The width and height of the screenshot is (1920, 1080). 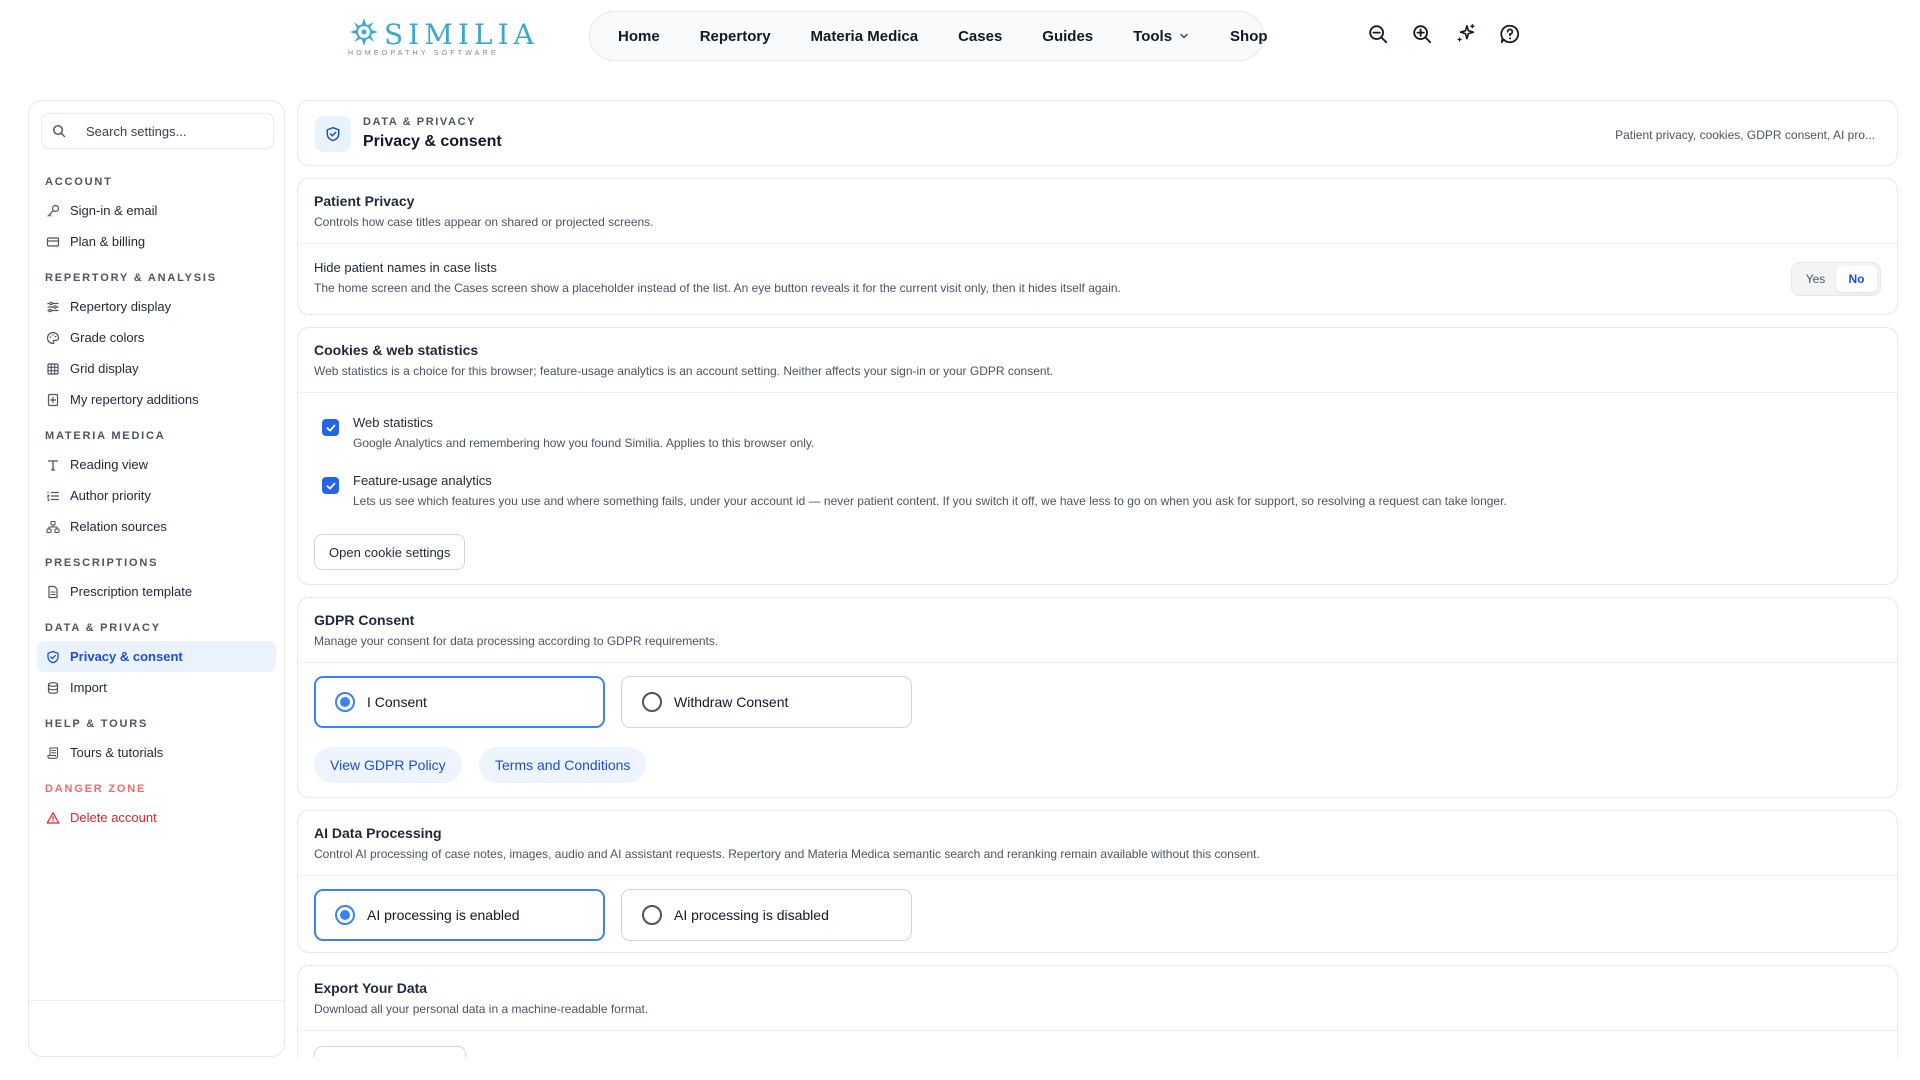 What do you see at coordinates (378, 833) in the screenshot?
I see `card-title: AI Data Processing` at bounding box center [378, 833].